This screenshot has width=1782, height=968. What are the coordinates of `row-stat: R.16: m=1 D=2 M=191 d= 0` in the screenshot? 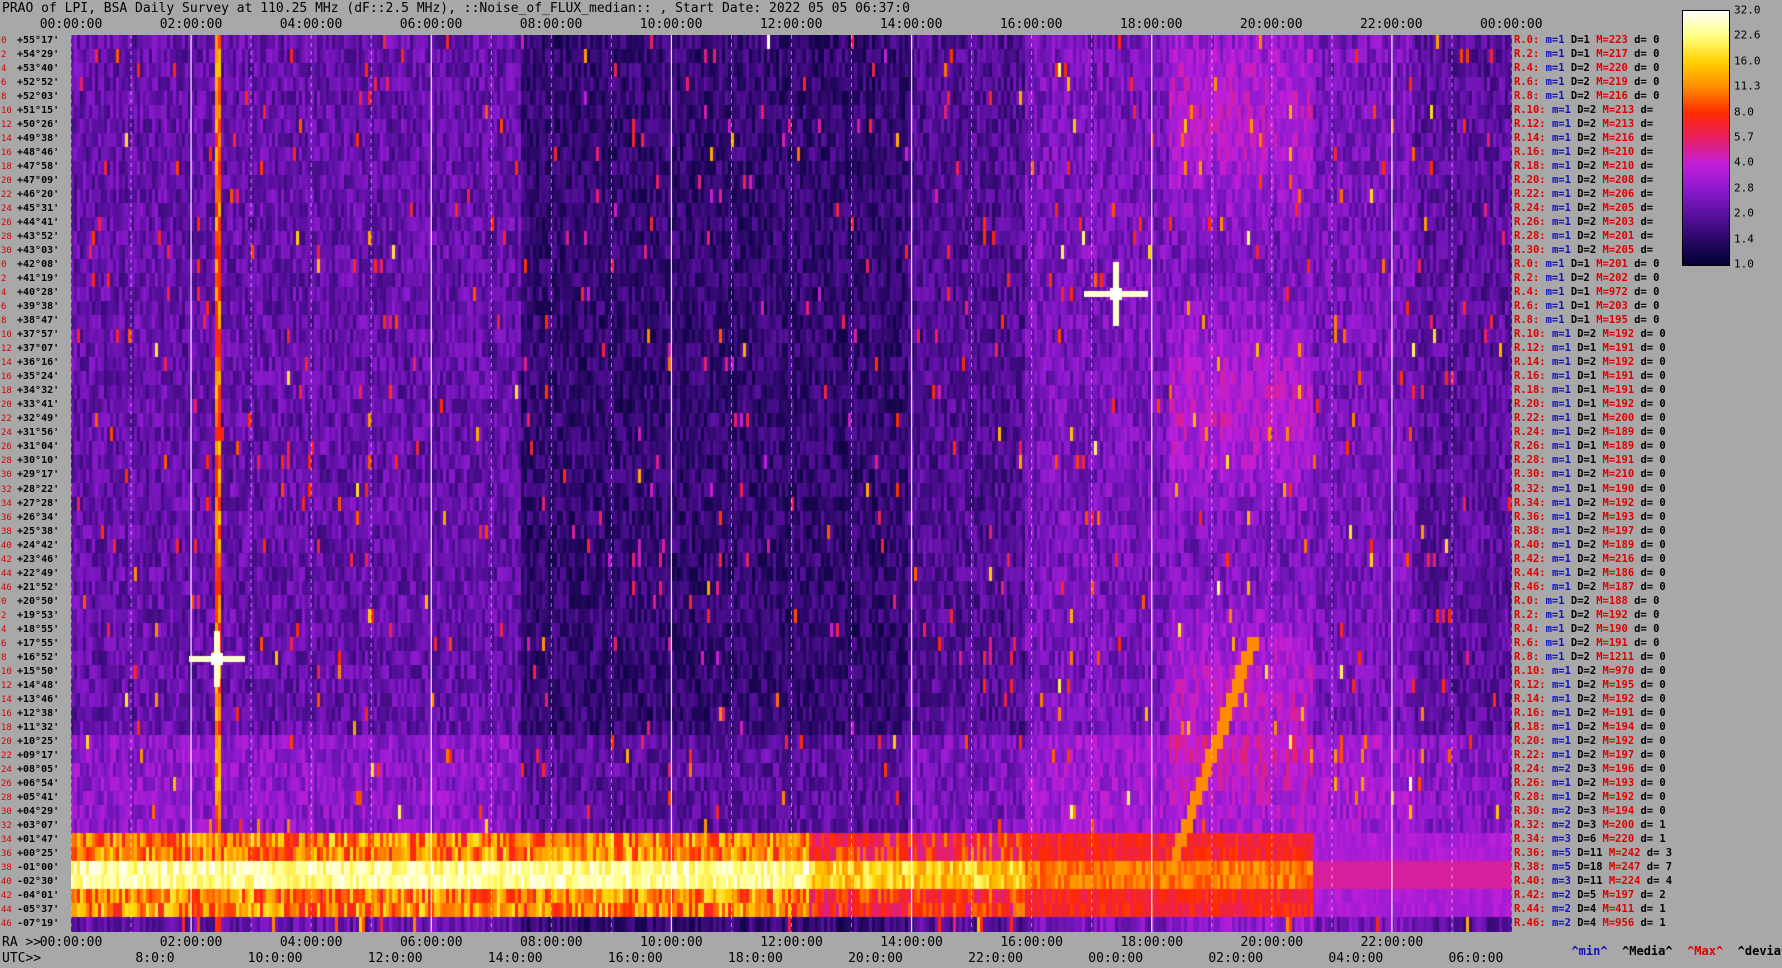 It's located at (1590, 713).